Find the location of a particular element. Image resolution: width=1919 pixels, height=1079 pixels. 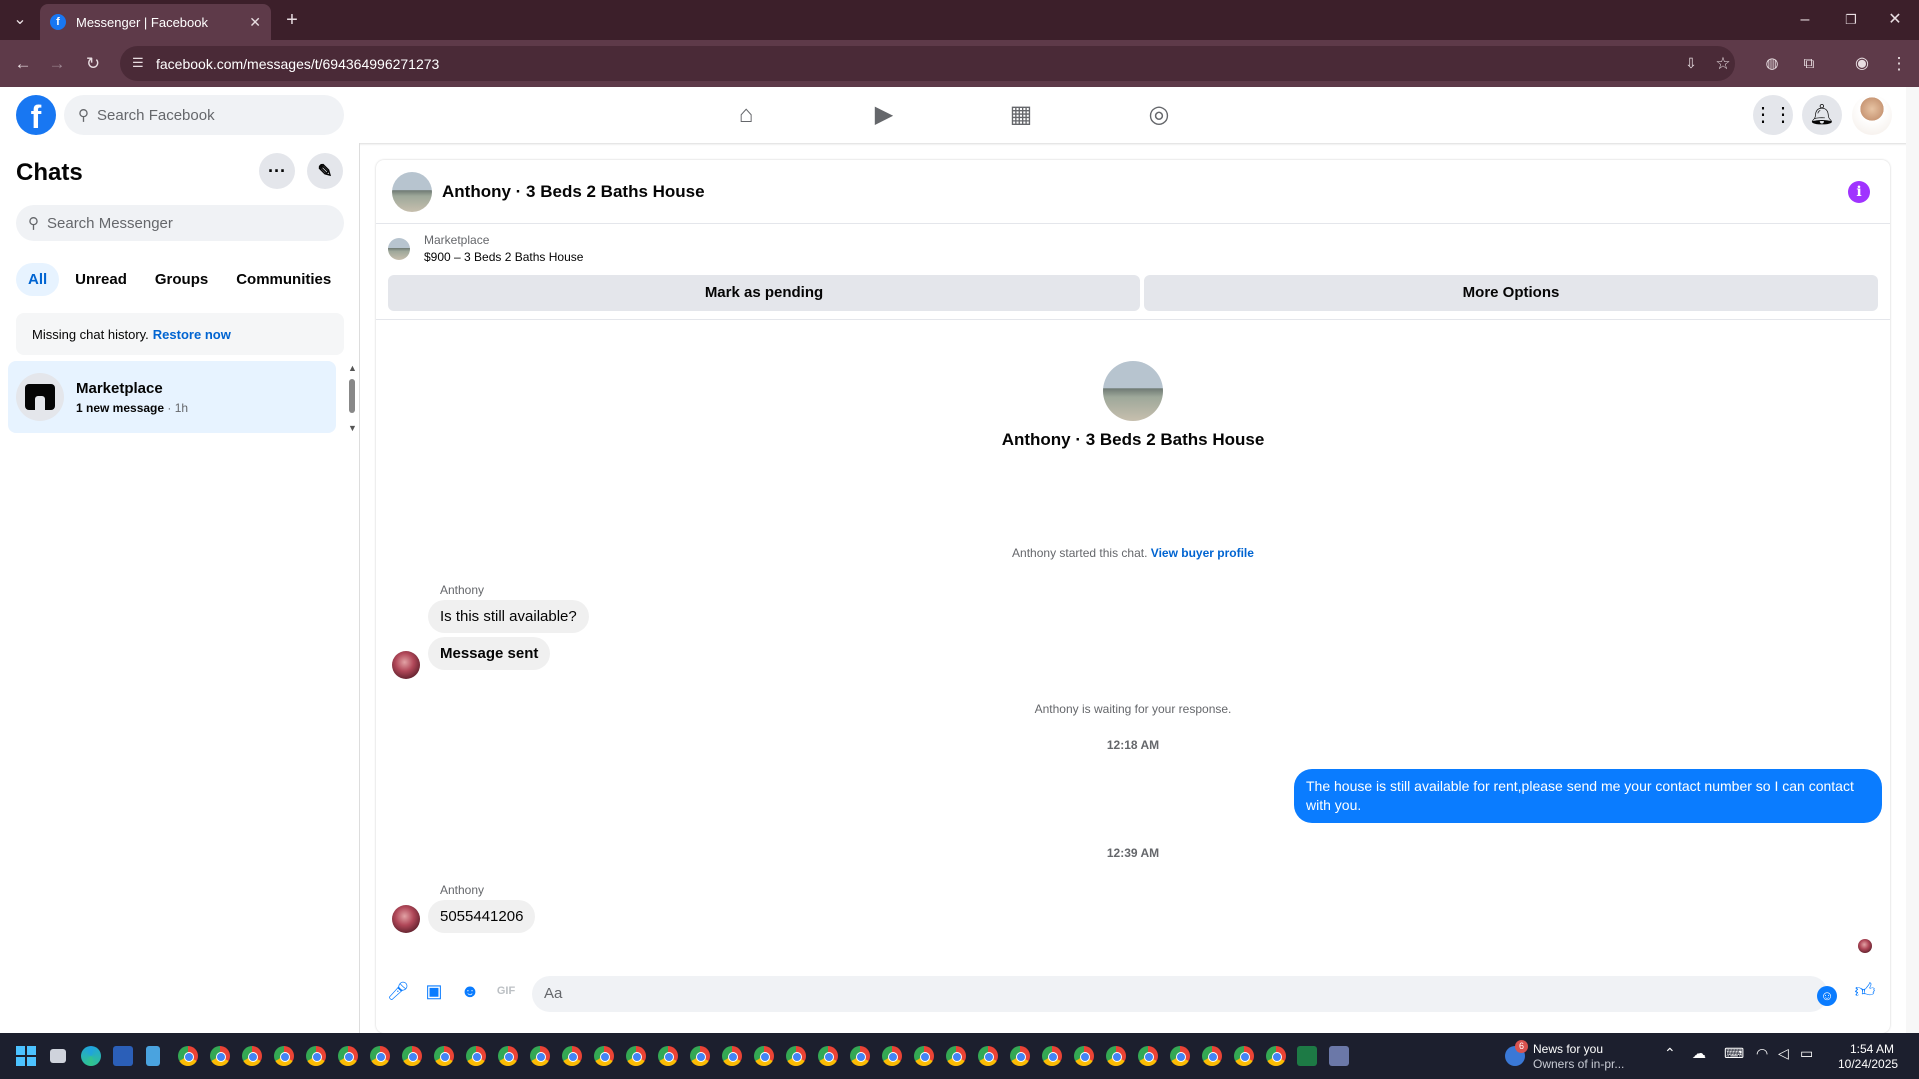

video-icon: ▶ is located at coordinates (884, 115).